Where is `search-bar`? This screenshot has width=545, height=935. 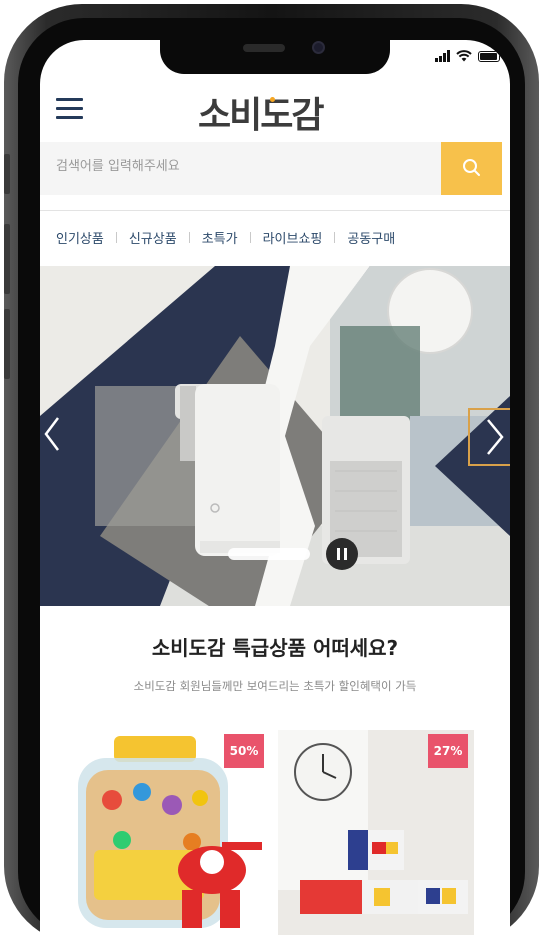 search-bar is located at coordinates (271, 168).